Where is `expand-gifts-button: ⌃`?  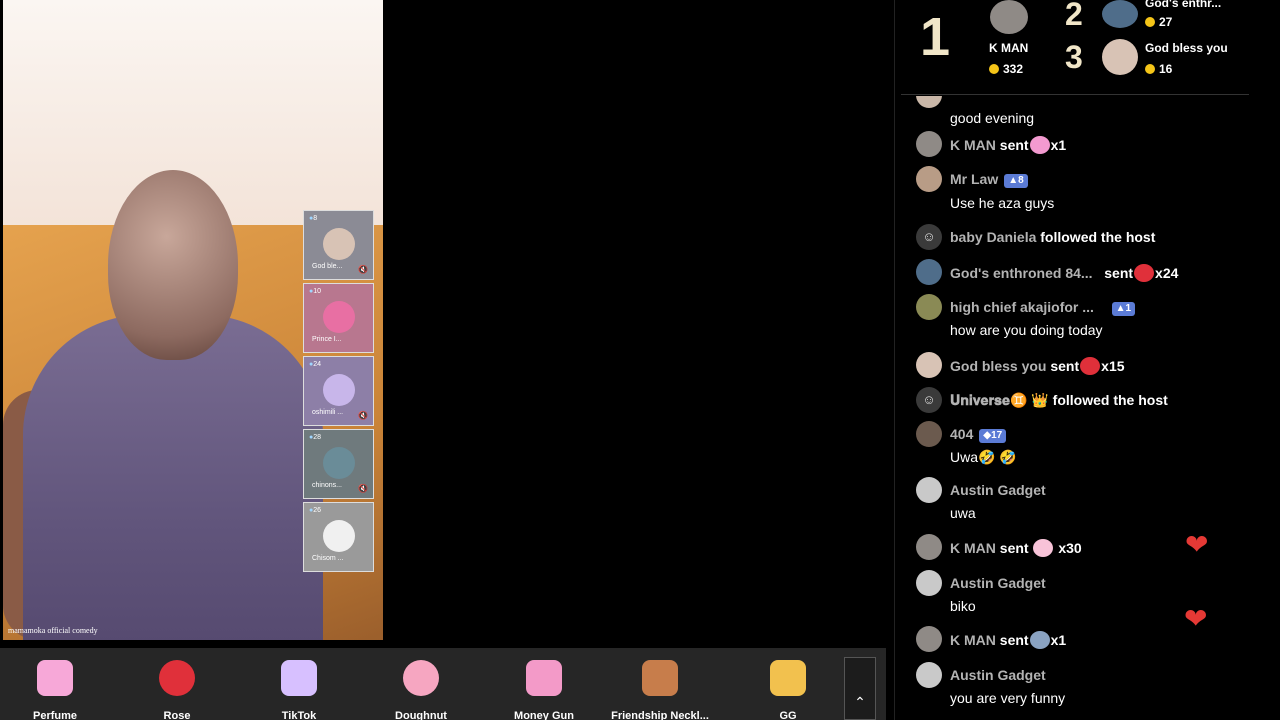 expand-gifts-button: ⌃ is located at coordinates (860, 688).